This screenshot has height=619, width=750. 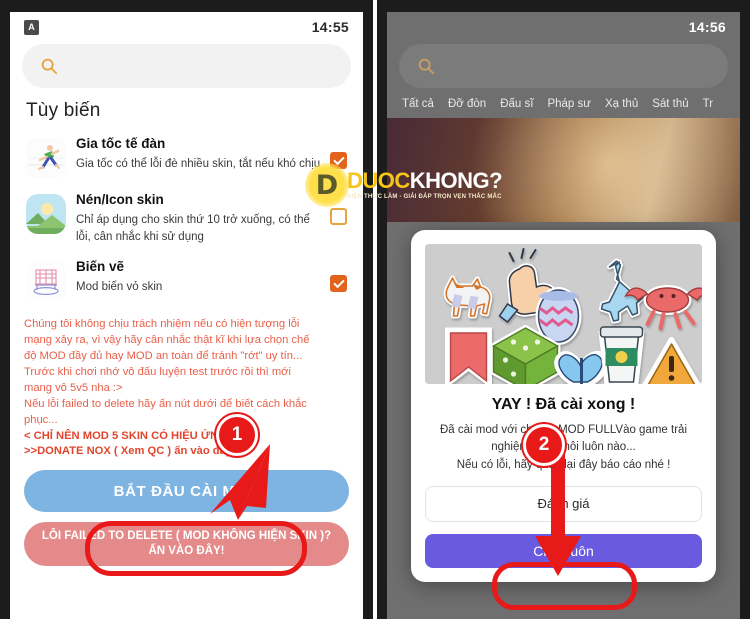 What do you see at coordinates (621, 104) in the screenshot?
I see `tab-xa-thu: Xạ thủ` at bounding box center [621, 104].